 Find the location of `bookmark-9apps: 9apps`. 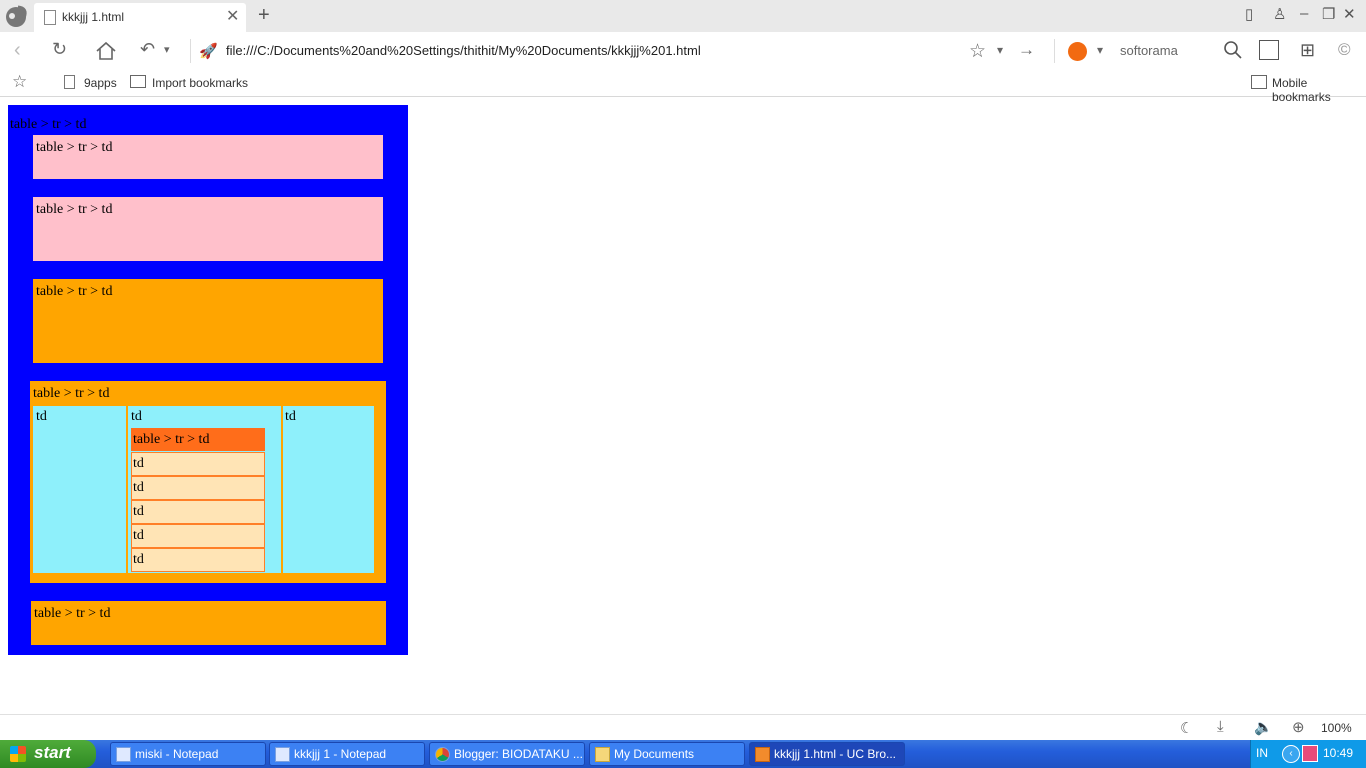

bookmark-9apps: 9apps is located at coordinates (100, 83).